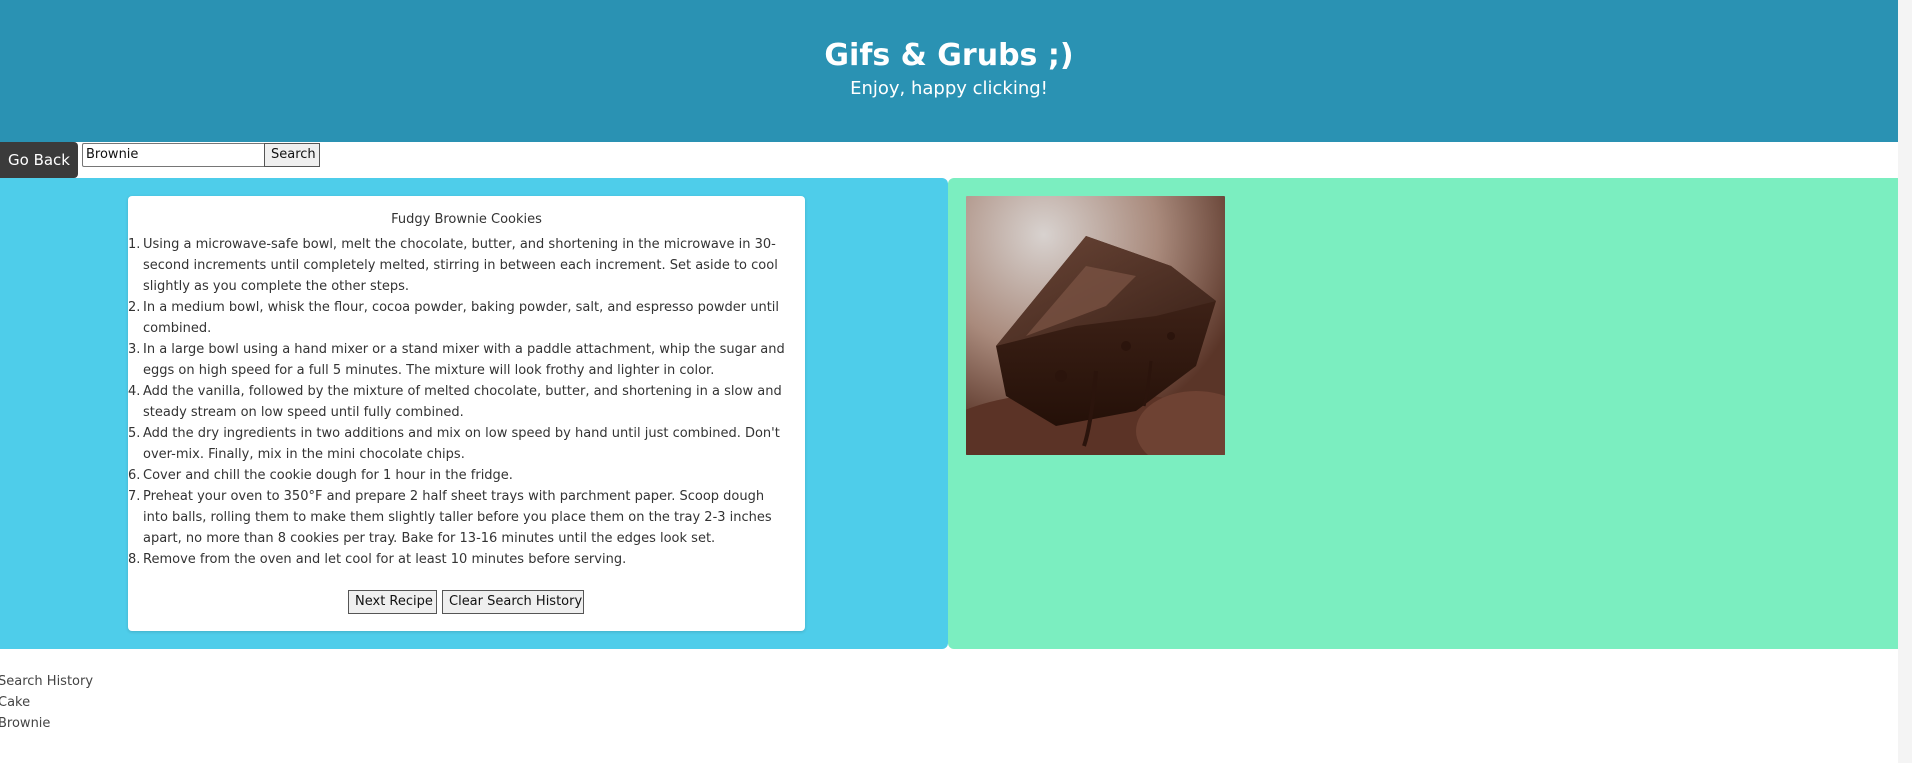  What do you see at coordinates (134, 433) in the screenshot?
I see `step-number: 5.` at bounding box center [134, 433].